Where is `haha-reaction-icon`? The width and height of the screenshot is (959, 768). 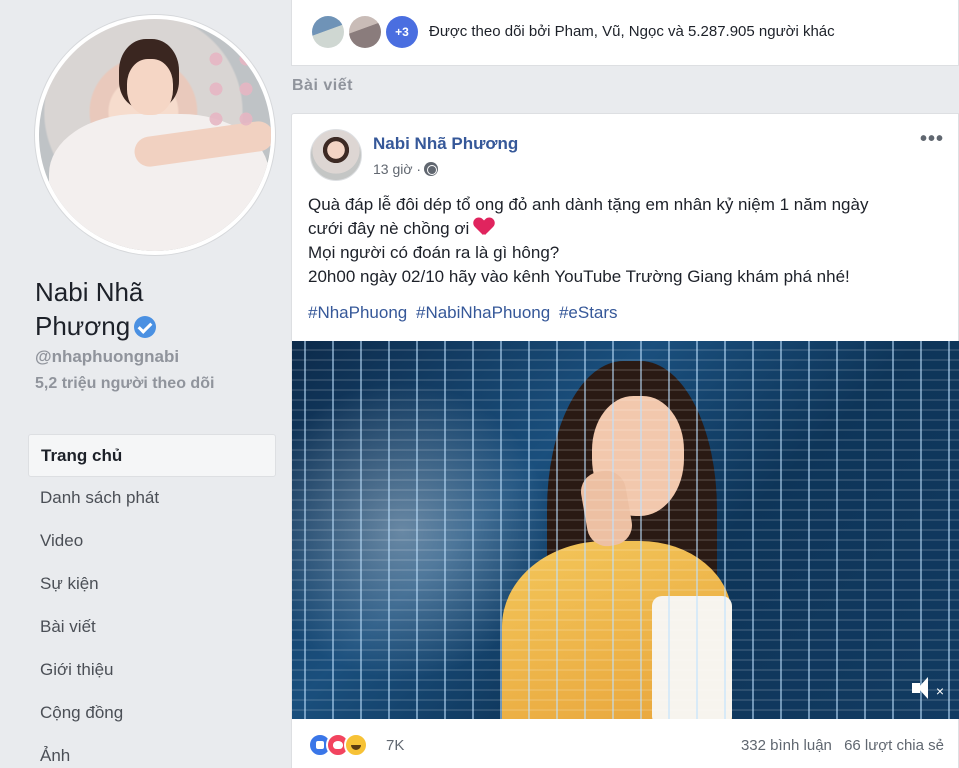 haha-reaction-icon is located at coordinates (356, 745).